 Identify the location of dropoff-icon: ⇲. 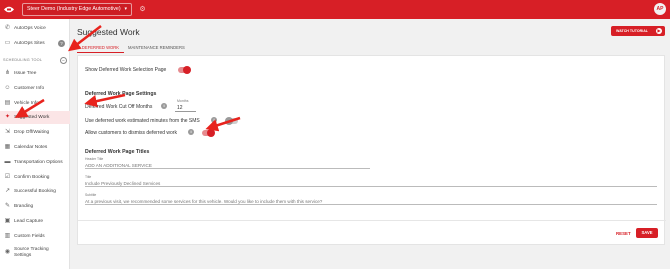
(7, 132).